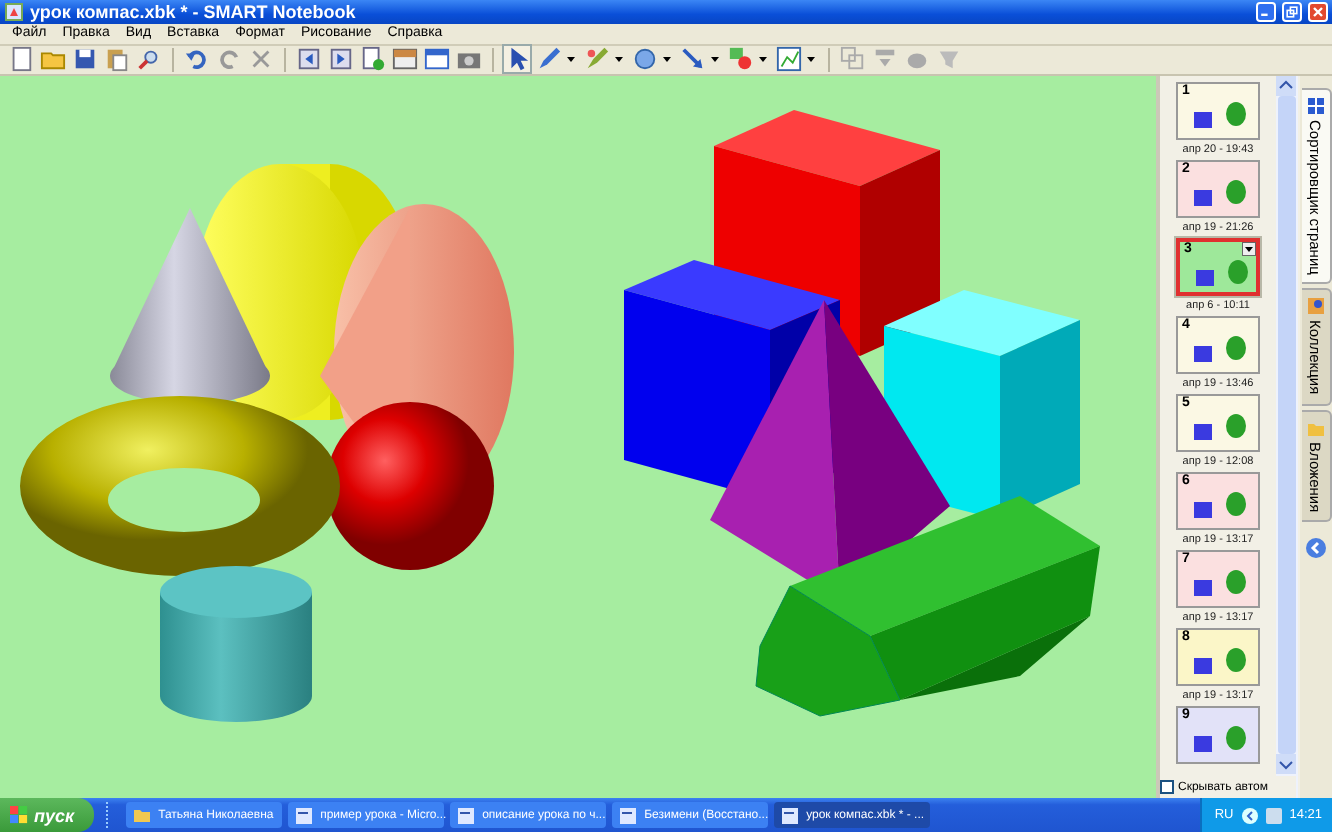 This screenshot has width=1332, height=832. What do you see at coordinates (149, 59) in the screenshot?
I see `magnifier-icon` at bounding box center [149, 59].